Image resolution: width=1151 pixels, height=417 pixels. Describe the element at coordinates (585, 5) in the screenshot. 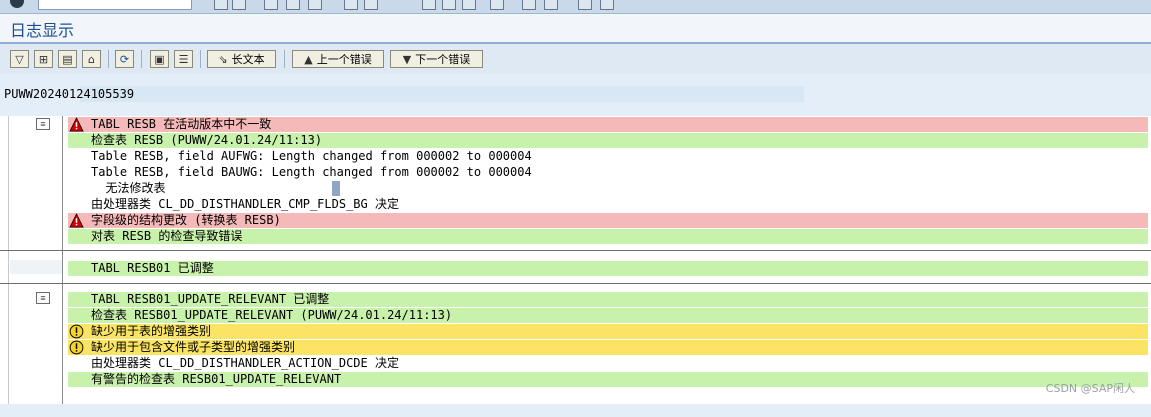

I see `help-icon` at that location.